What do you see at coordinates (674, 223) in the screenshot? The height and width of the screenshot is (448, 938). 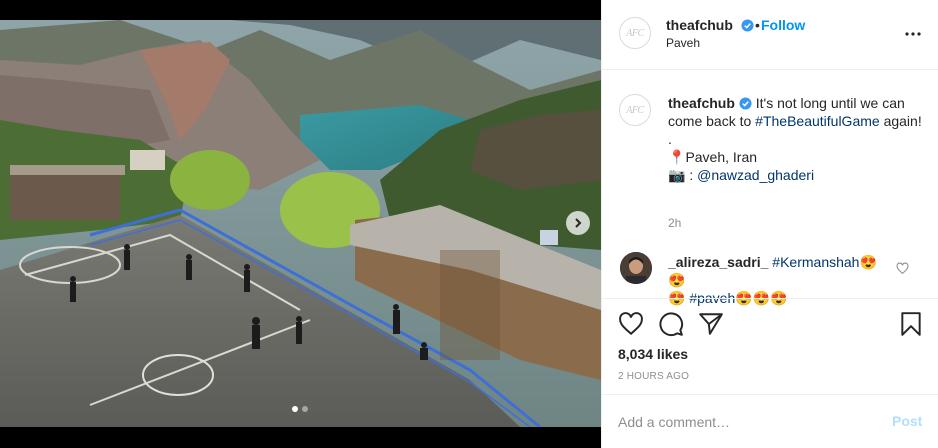 I see `caption-timestamp: 2h` at bounding box center [674, 223].